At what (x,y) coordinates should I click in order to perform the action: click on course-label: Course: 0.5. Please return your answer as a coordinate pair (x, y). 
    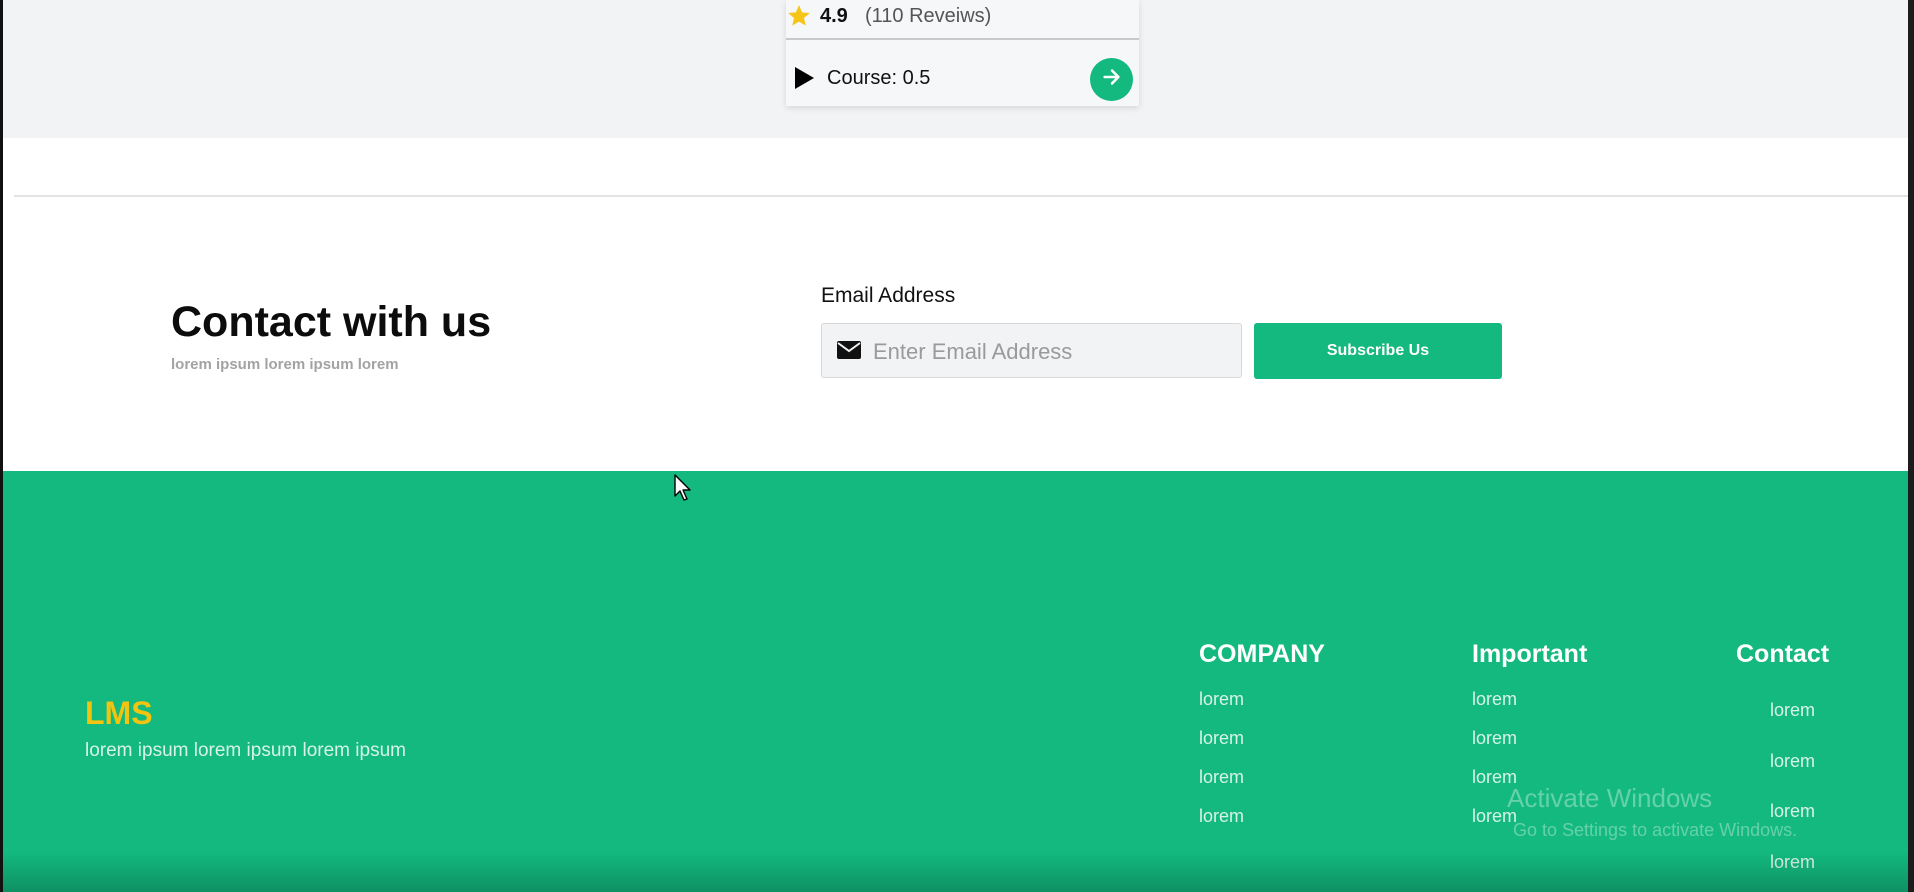
    Looking at the image, I should click on (879, 78).